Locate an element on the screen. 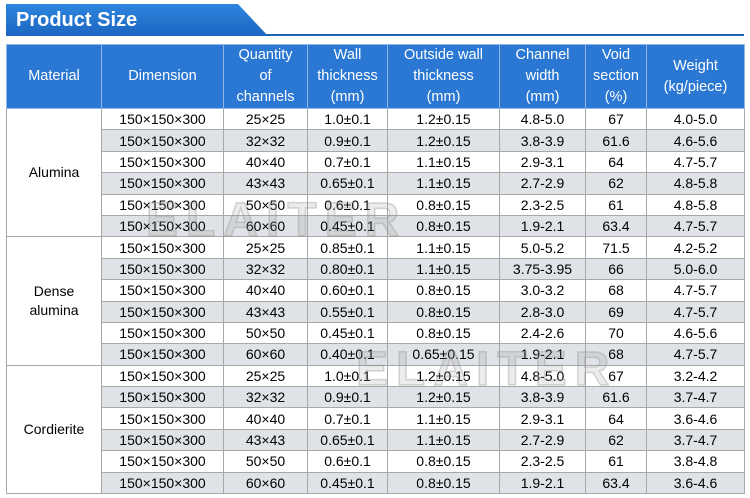 This screenshot has height=498, width=750. column-header-line: width is located at coordinates (542, 76).